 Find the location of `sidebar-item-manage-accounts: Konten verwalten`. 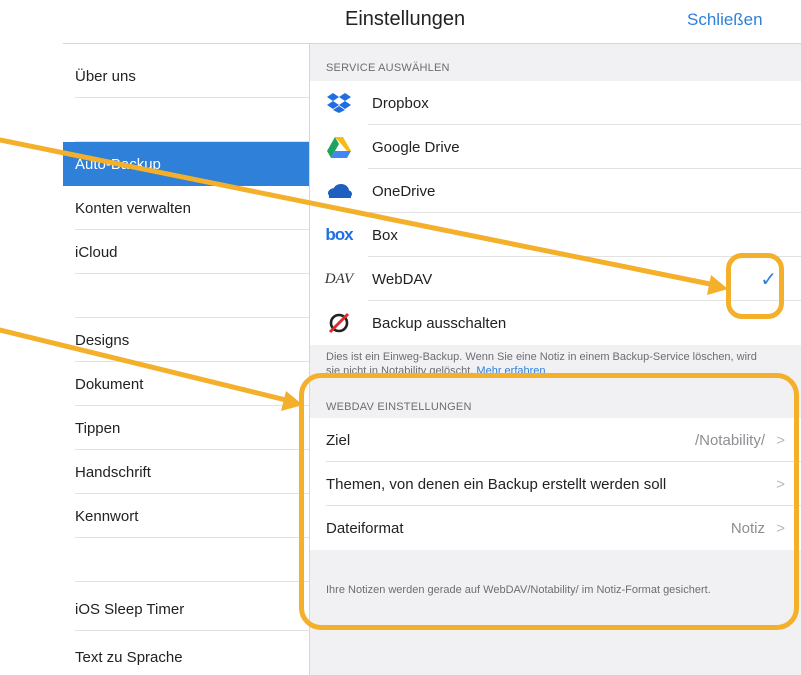

sidebar-item-manage-accounts: Konten verwalten is located at coordinates (186, 208).